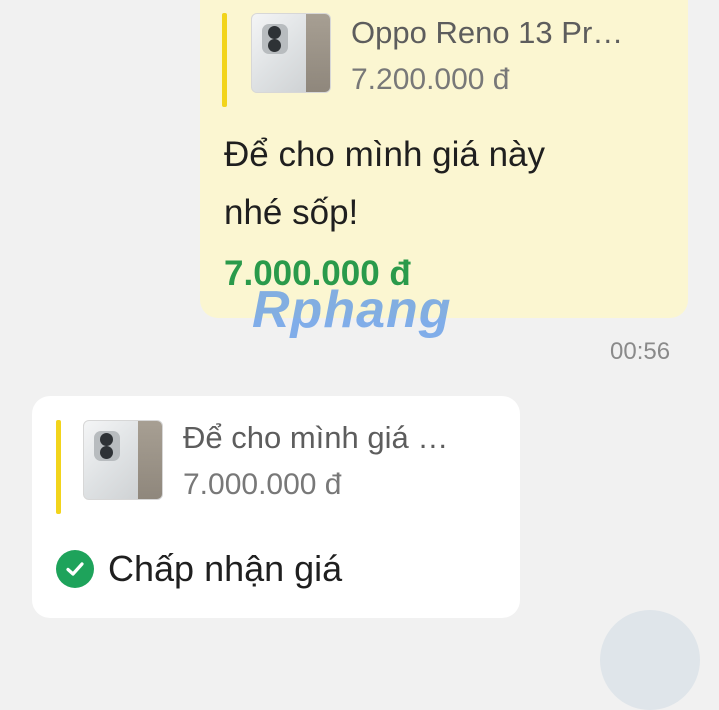 Image resolution: width=719 pixels, height=710 pixels. What do you see at coordinates (252, 467) in the screenshot?
I see `received-quote-card: Để cho mình giá … 7.000.000 đ` at bounding box center [252, 467].